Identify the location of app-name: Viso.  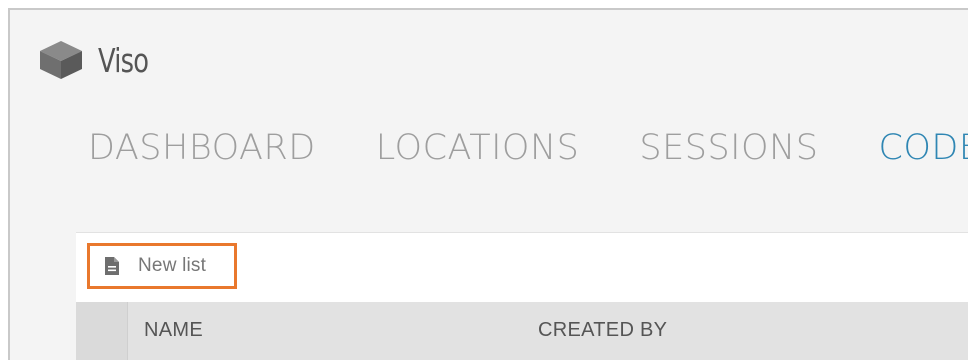
(123, 60).